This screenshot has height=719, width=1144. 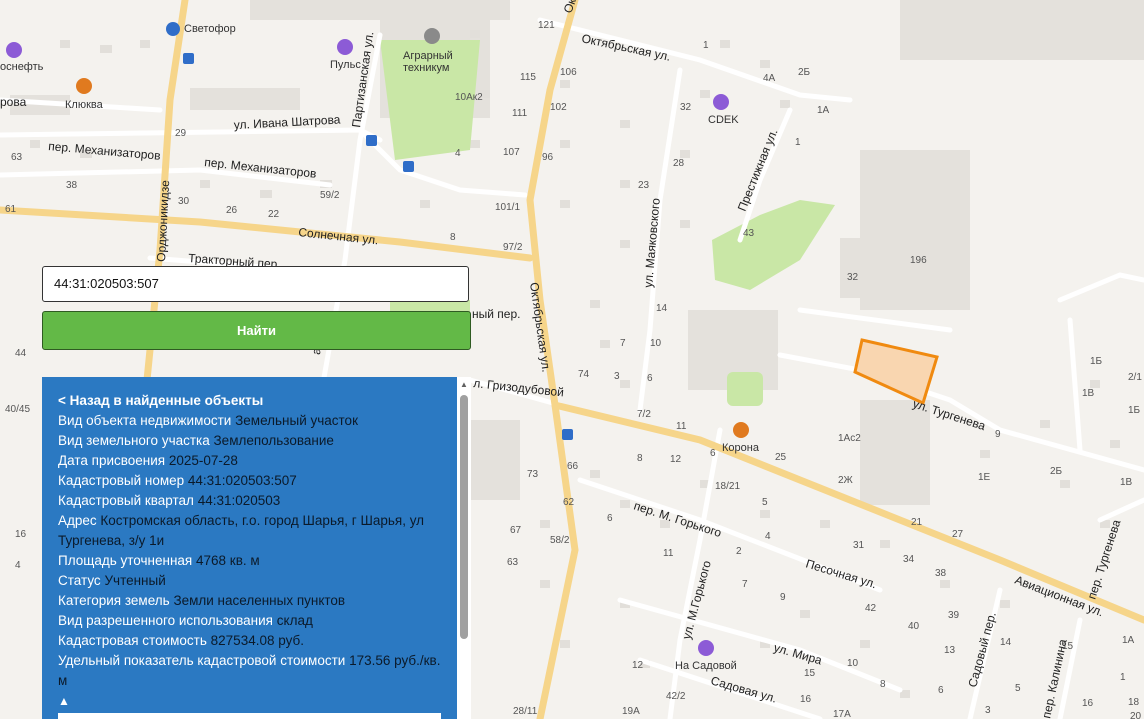 What do you see at coordinates (469, 97) in the screenshot?
I see `house-number: 10Ак2` at bounding box center [469, 97].